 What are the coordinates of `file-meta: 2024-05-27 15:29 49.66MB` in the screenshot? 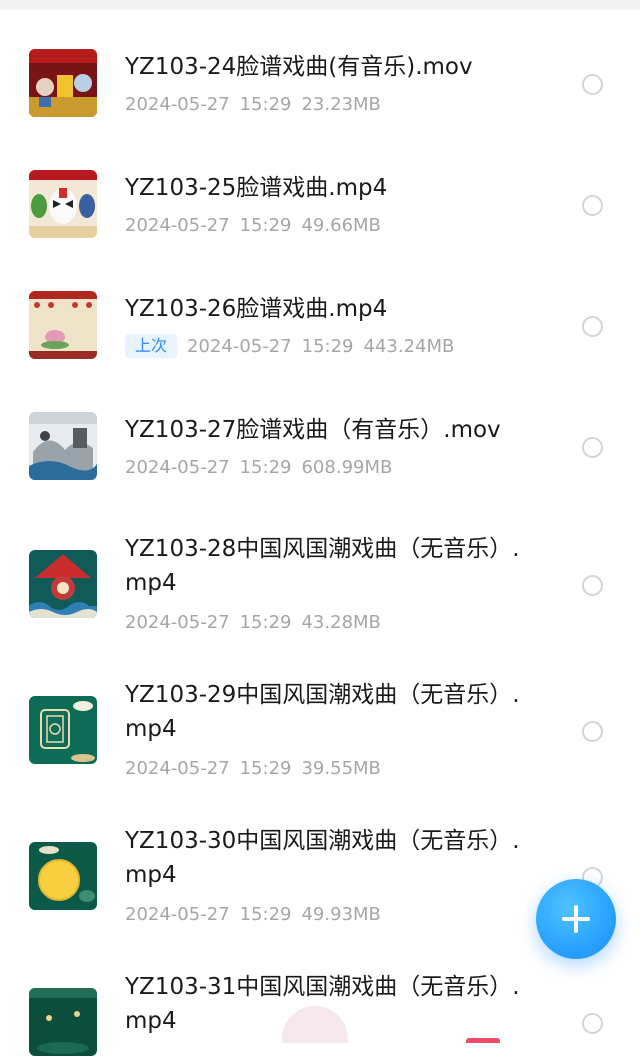 It's located at (258, 226).